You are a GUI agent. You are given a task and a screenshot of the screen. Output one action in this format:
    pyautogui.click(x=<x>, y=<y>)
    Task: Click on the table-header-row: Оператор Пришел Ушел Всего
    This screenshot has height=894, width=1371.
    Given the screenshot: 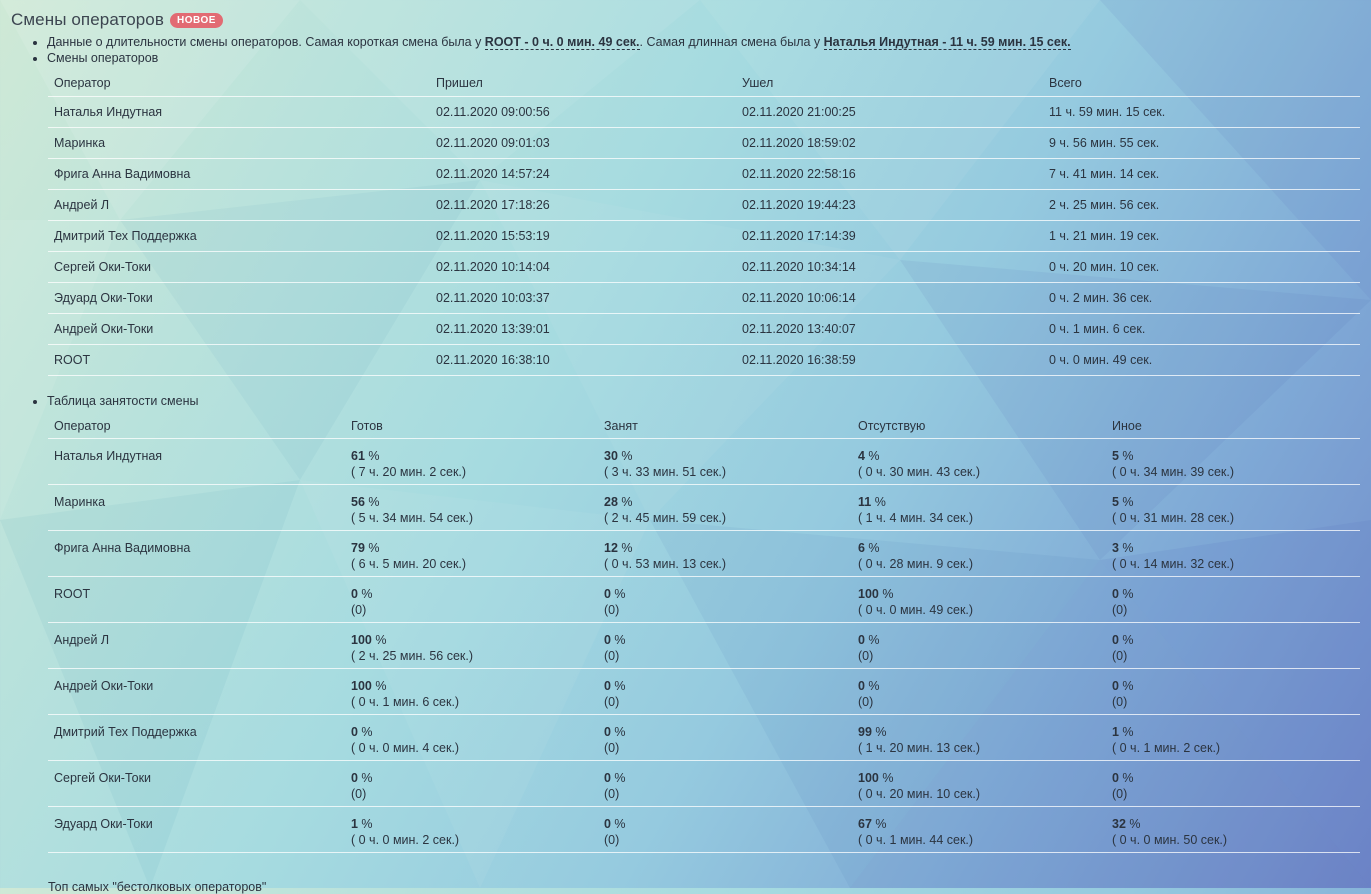 What is the action you would take?
    pyautogui.click(x=704, y=83)
    